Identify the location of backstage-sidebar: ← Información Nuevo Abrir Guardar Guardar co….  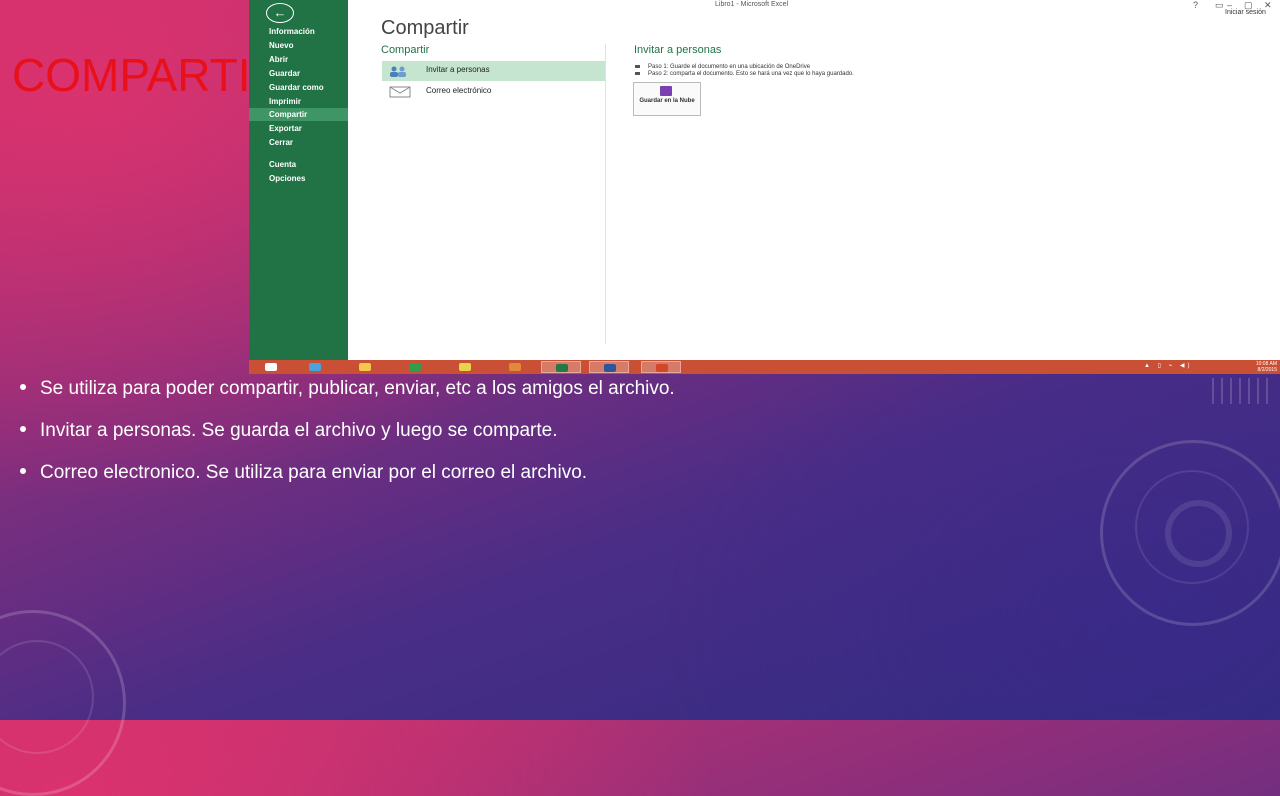
(298, 180).